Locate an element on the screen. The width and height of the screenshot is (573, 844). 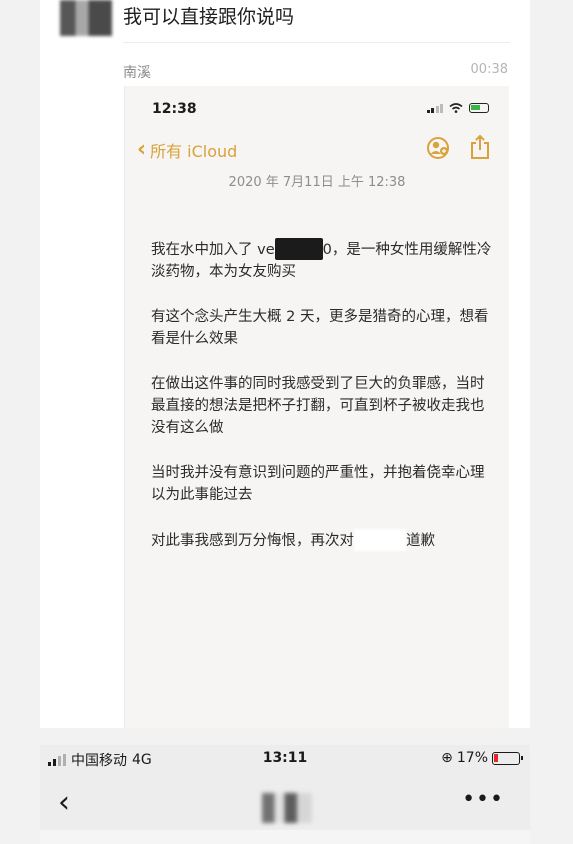
notes-status-bar: 12:38 is located at coordinates (317, 108).